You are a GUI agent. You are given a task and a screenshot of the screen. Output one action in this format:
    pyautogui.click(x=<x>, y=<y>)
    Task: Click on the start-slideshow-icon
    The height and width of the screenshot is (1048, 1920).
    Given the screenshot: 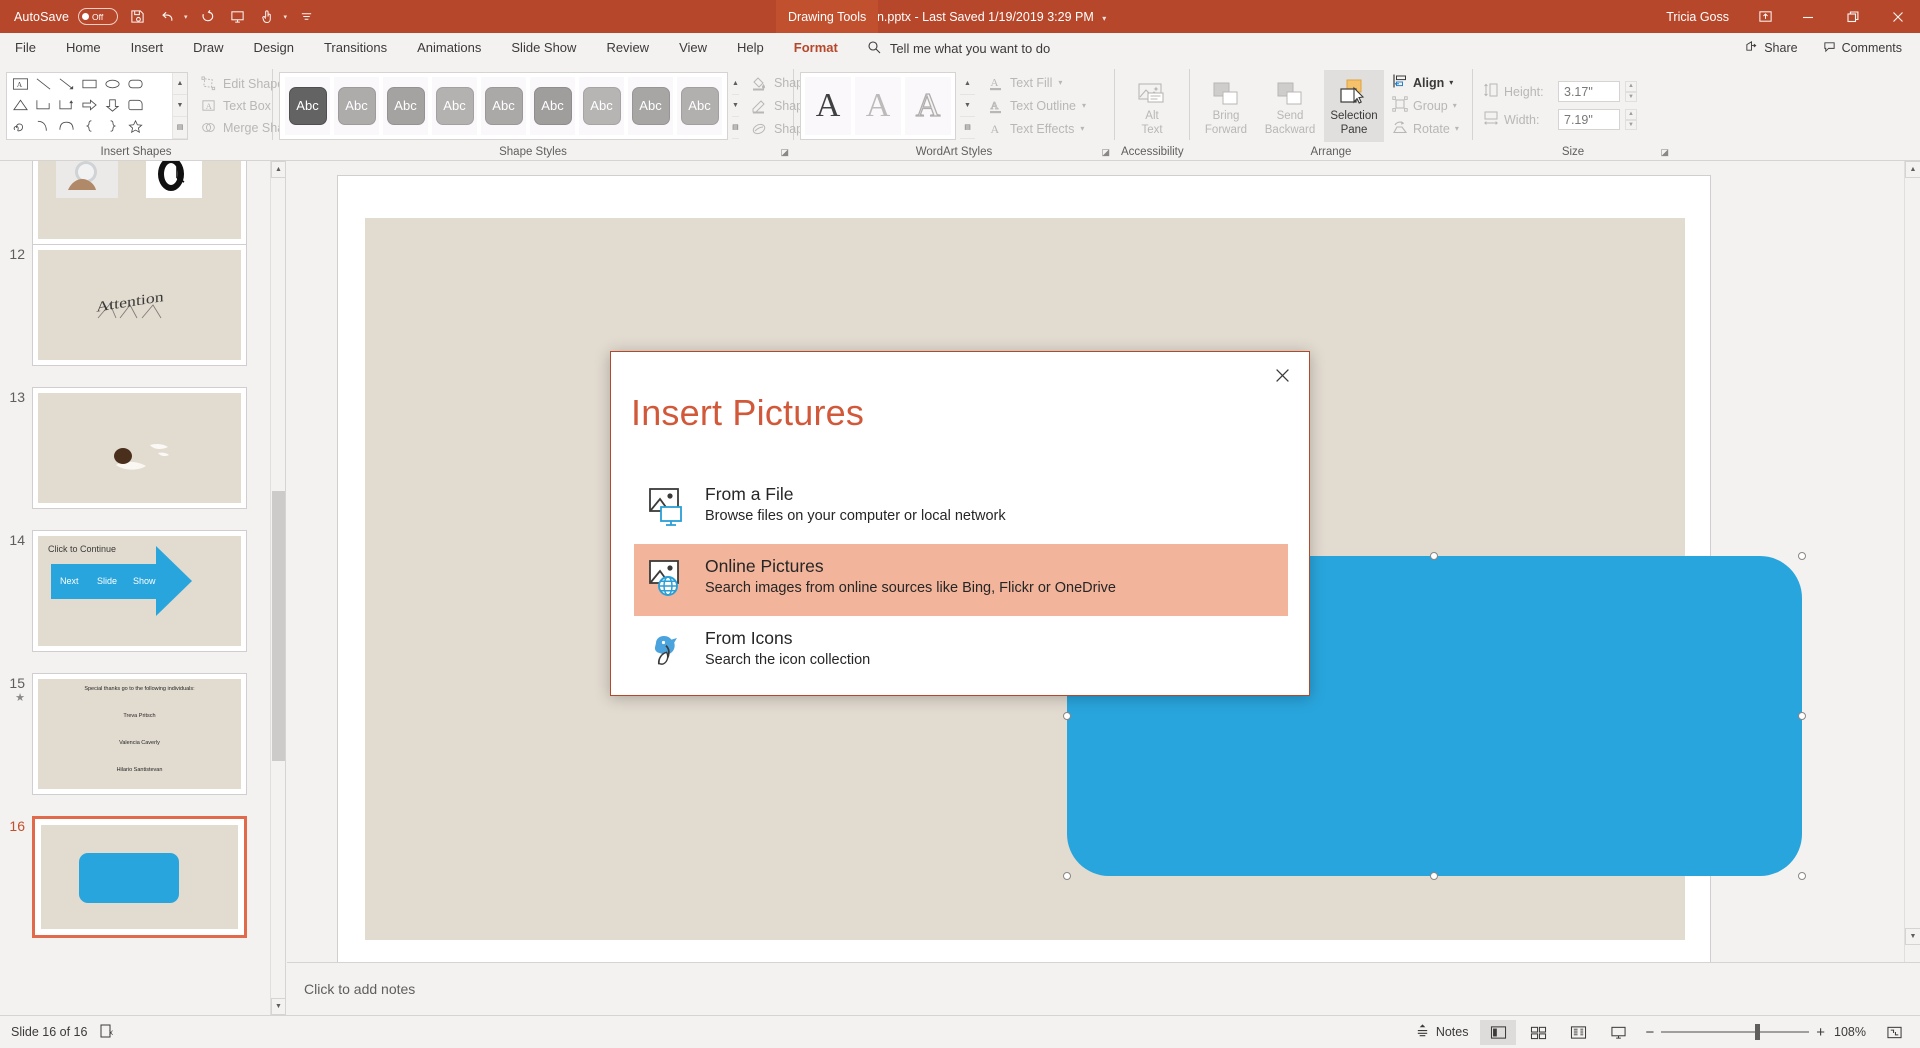 What is the action you would take?
    pyautogui.click(x=237, y=16)
    